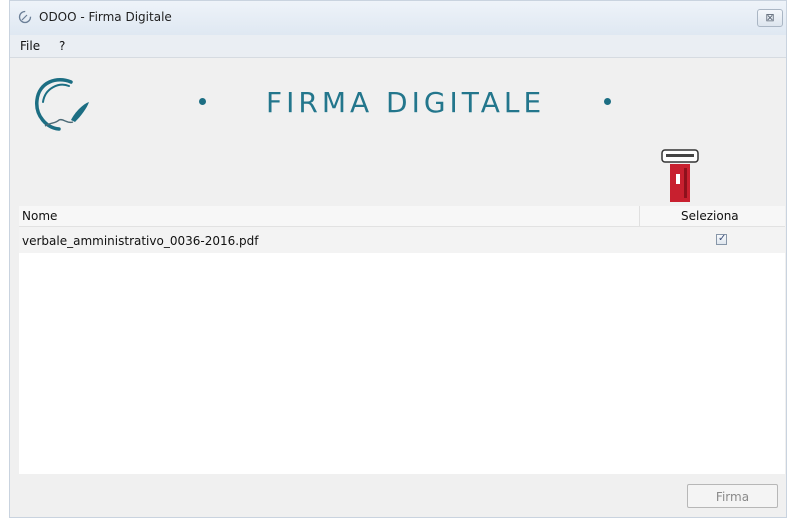 The width and height of the screenshot is (794, 522). I want to click on banner-title: FIRMA DIGITALE, so click(406, 102).